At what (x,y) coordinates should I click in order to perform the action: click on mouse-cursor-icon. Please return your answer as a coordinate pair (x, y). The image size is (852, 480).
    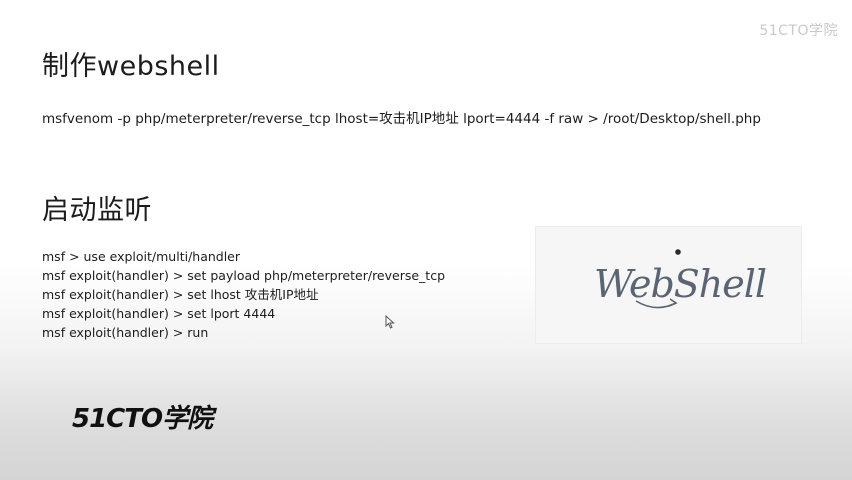
    Looking at the image, I should click on (390, 324).